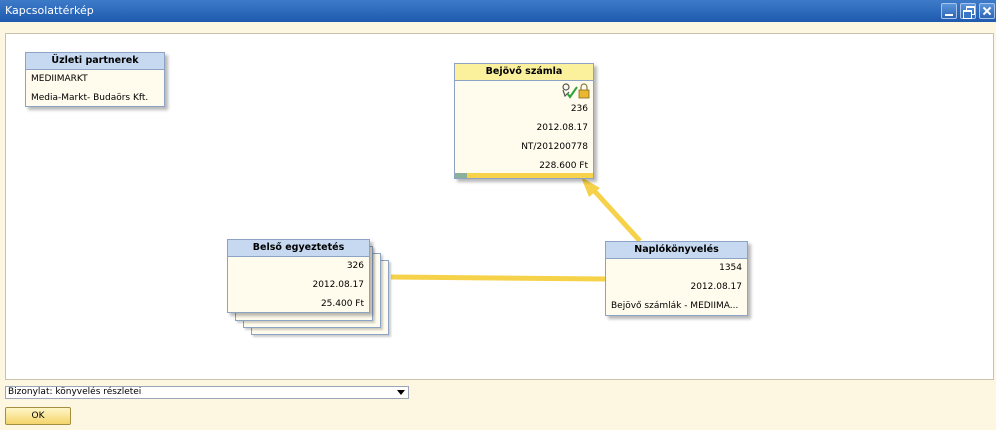 Image resolution: width=996 pixels, height=430 pixels. Describe the element at coordinates (949, 11) in the screenshot. I see `minimize-icon` at that location.